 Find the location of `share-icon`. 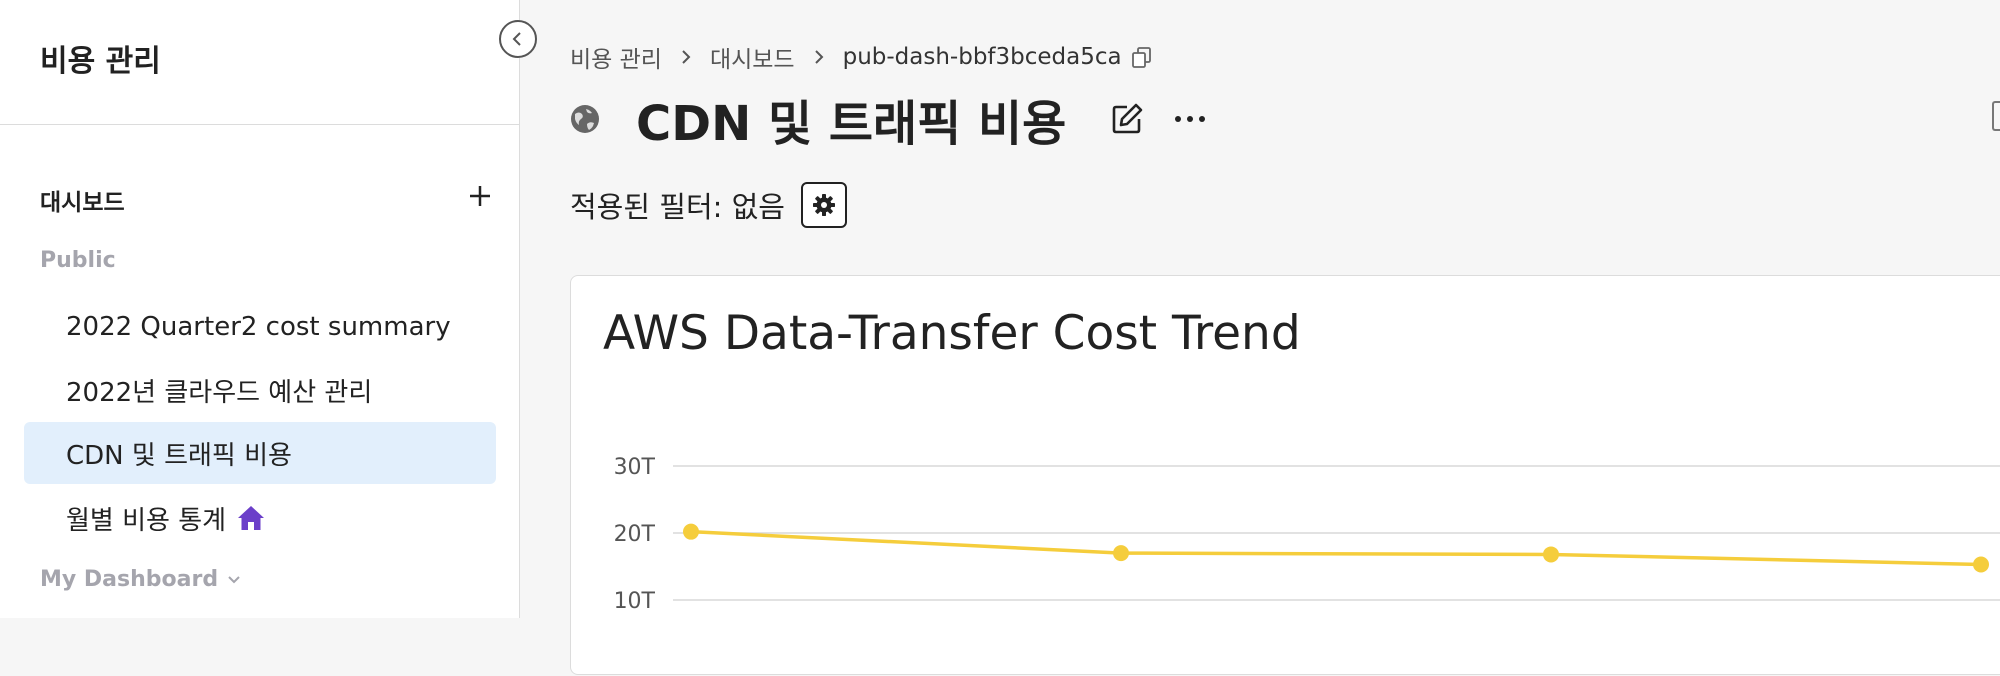

share-icon is located at coordinates (1996, 116).